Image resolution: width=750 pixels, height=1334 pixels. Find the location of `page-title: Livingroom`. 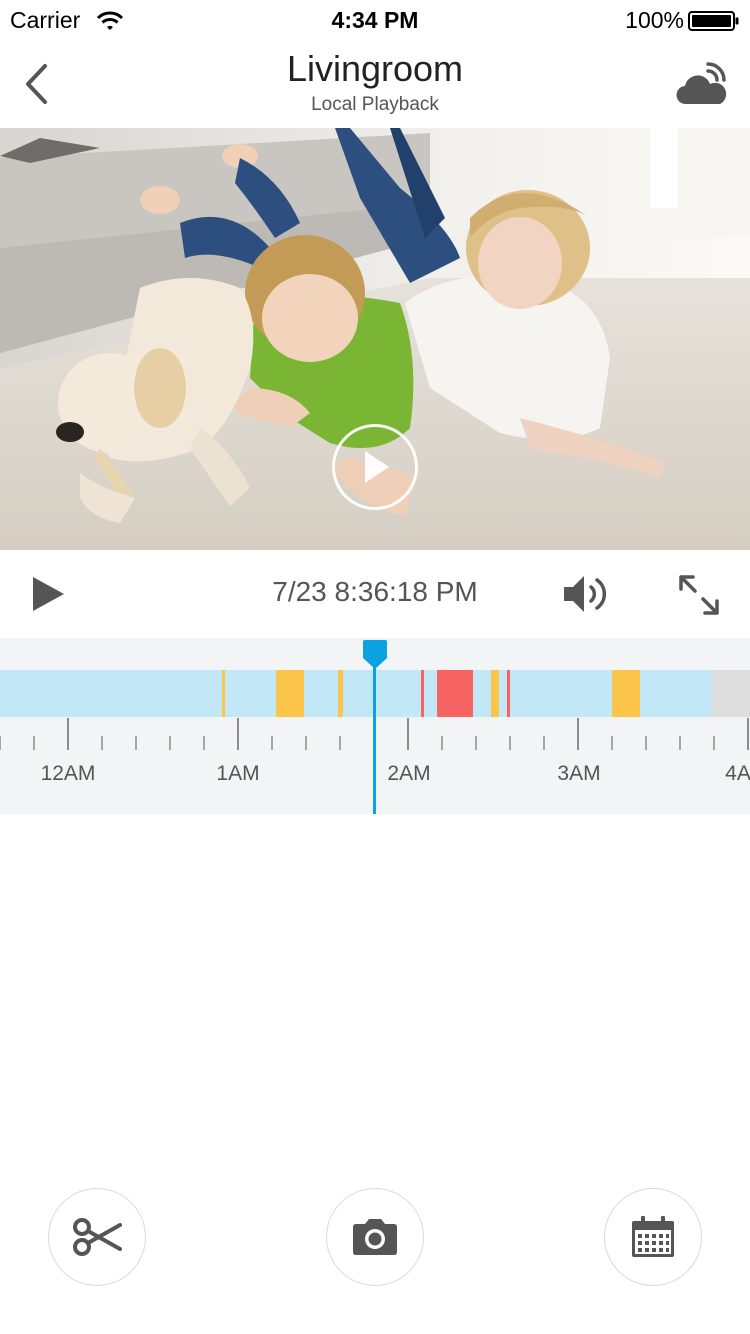

page-title: Livingroom is located at coordinates (375, 68).